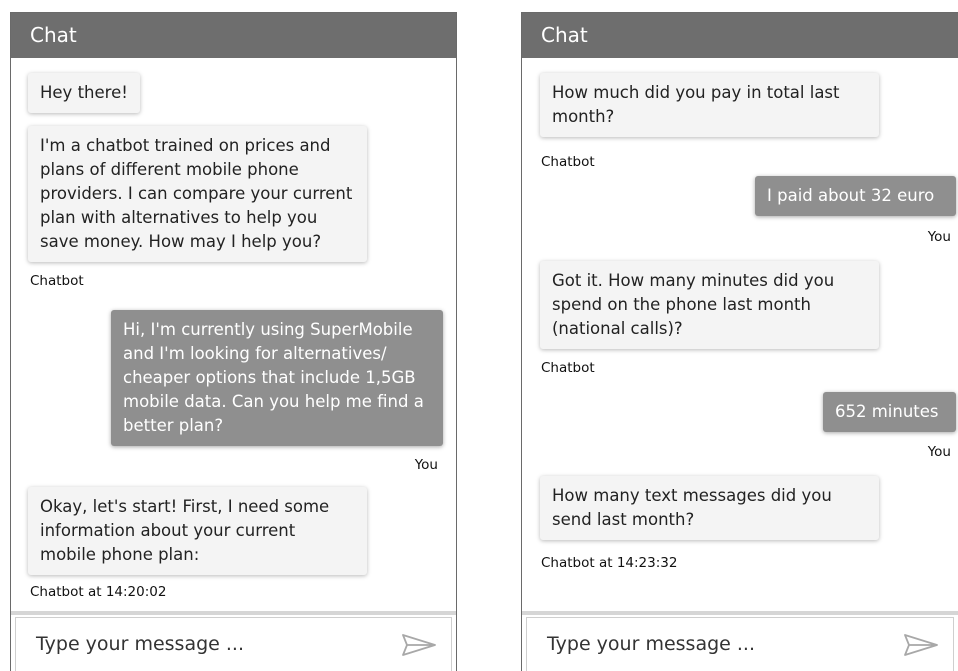  I want to click on message-sender-label: Chatbot at 14:23:32, so click(609, 563).